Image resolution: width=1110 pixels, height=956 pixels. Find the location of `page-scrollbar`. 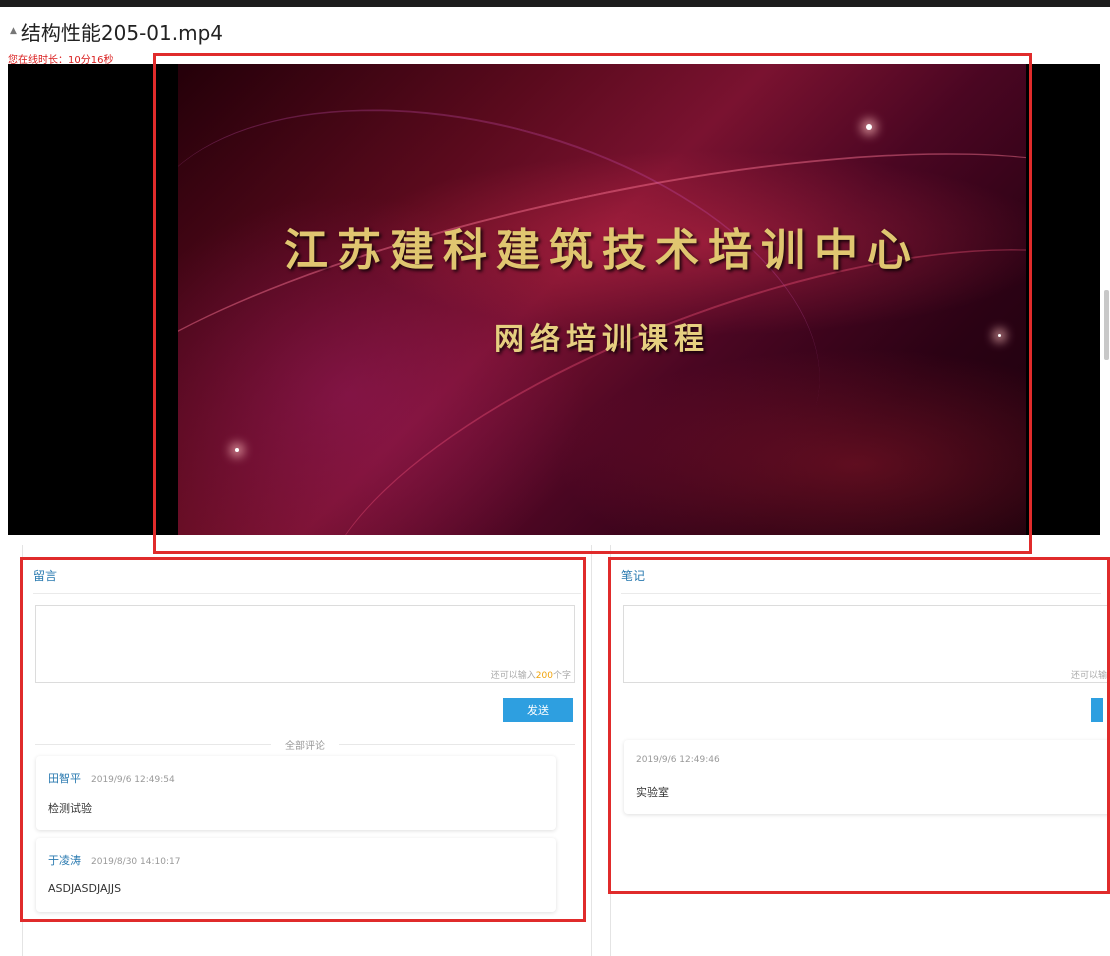

page-scrollbar is located at coordinates (1106, 325).